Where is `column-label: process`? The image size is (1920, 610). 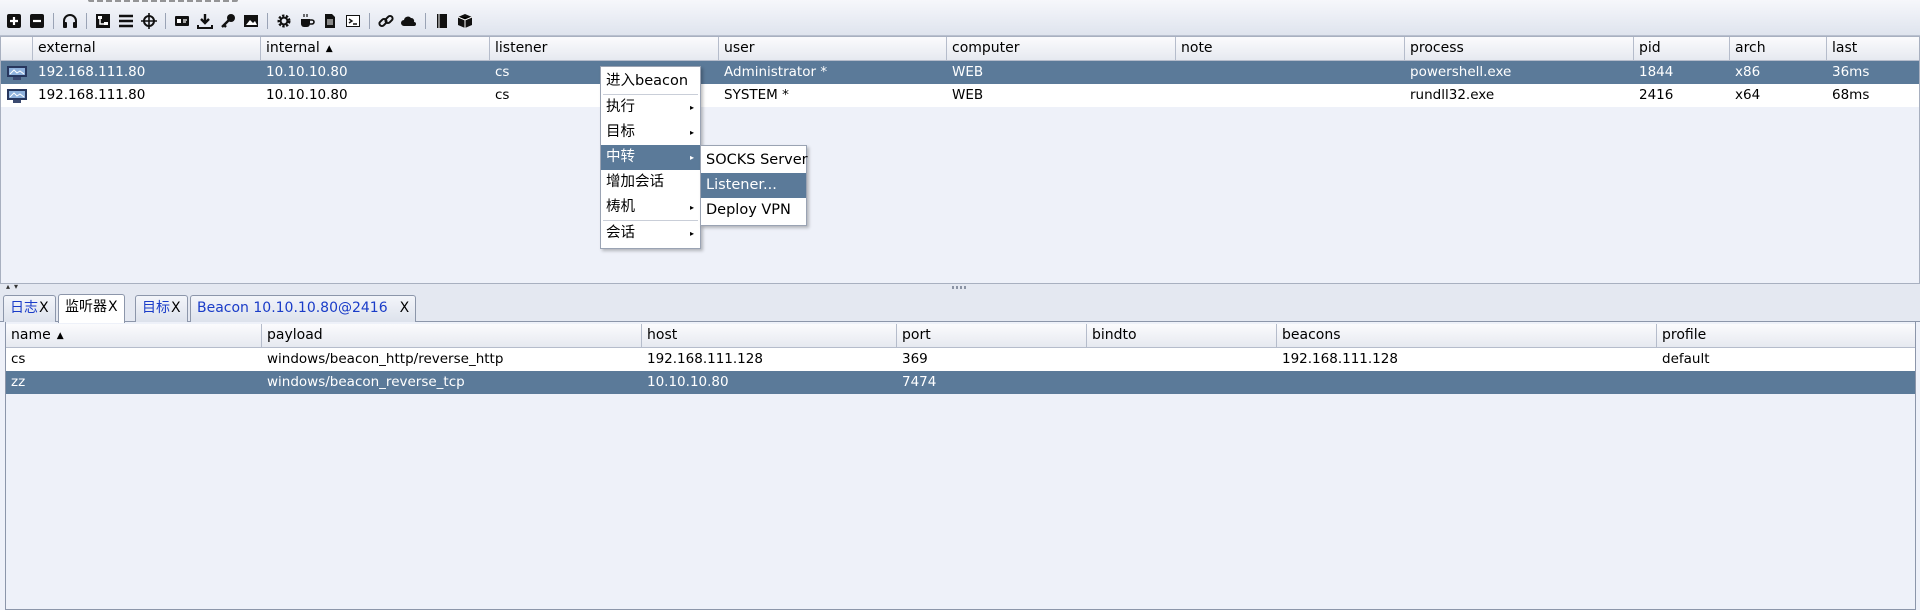
column-label: process is located at coordinates (1437, 48).